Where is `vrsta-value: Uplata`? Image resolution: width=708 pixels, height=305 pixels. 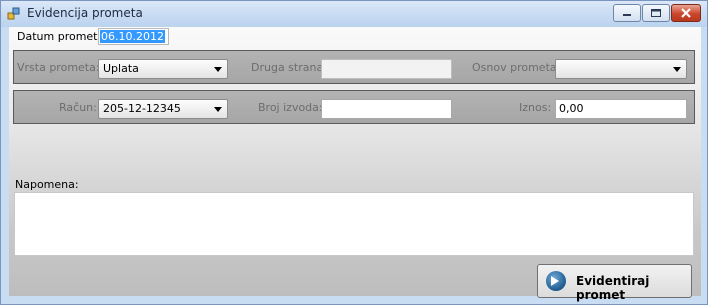
vrsta-value: Uplata is located at coordinates (121, 68).